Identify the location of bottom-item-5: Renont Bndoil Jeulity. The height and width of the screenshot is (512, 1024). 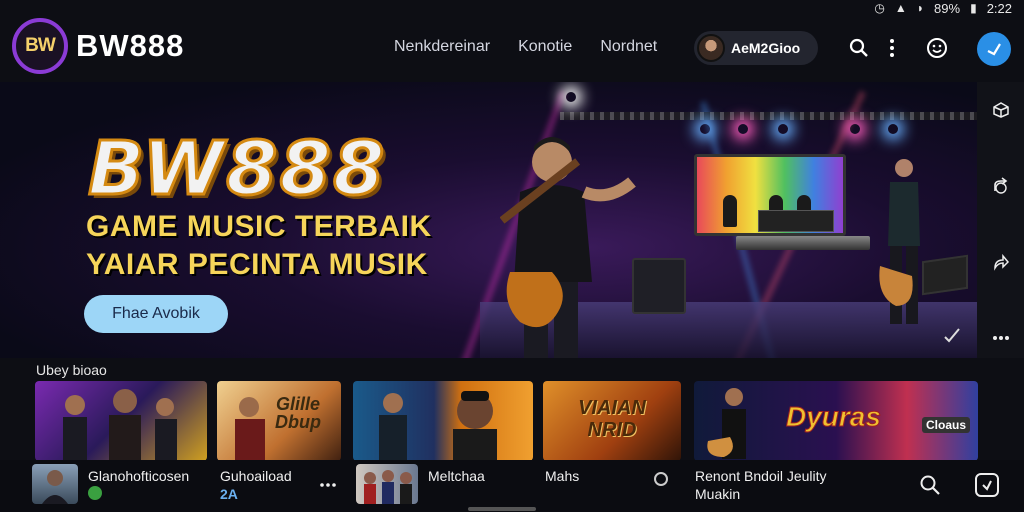
(761, 476).